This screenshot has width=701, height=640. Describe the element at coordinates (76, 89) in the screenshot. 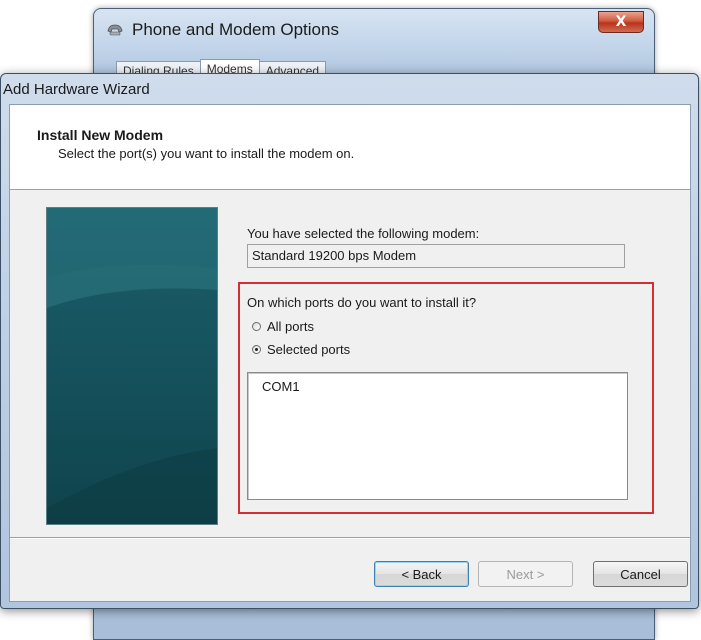

I see `dialog-title: Add Hardware Wizard` at that location.